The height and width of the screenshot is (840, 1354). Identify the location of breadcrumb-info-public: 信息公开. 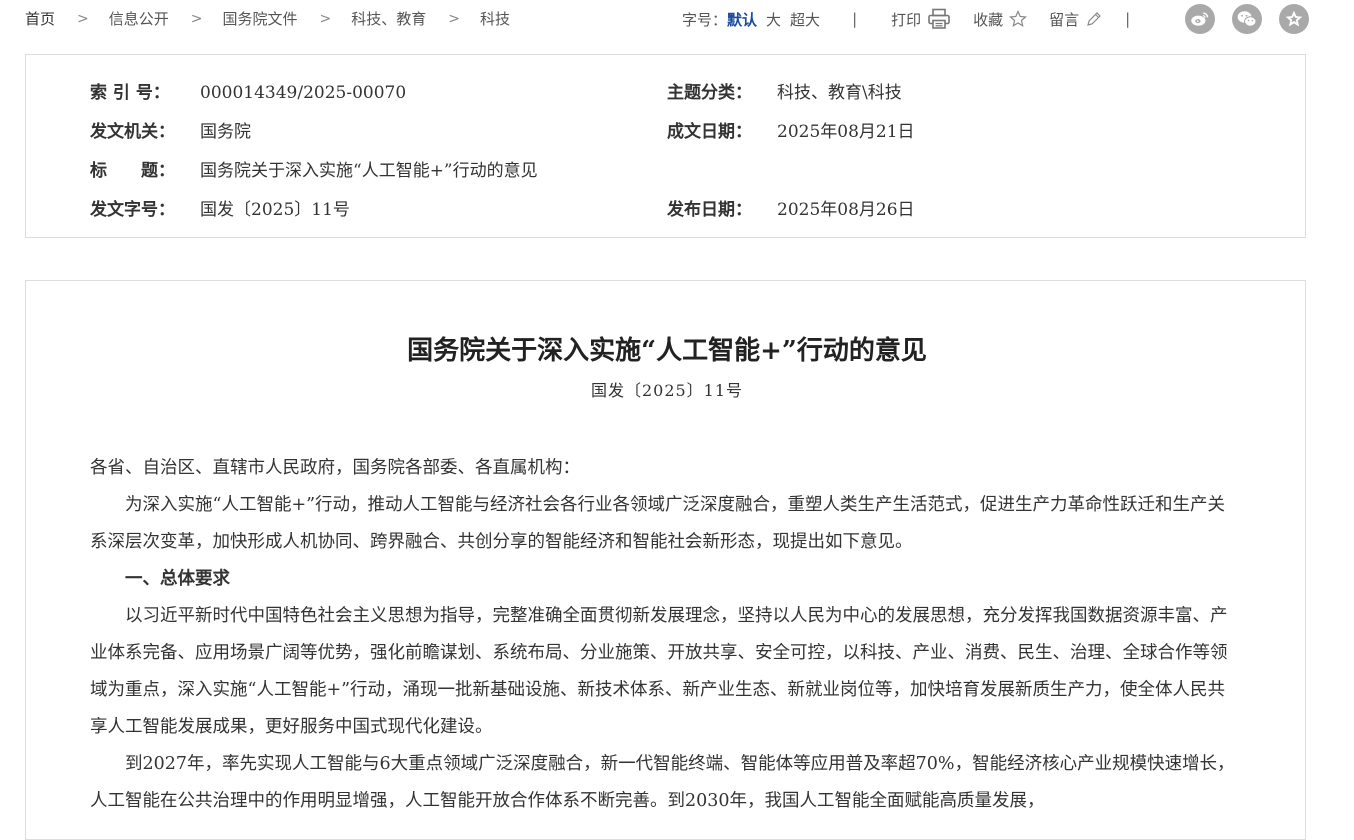
(139, 18).